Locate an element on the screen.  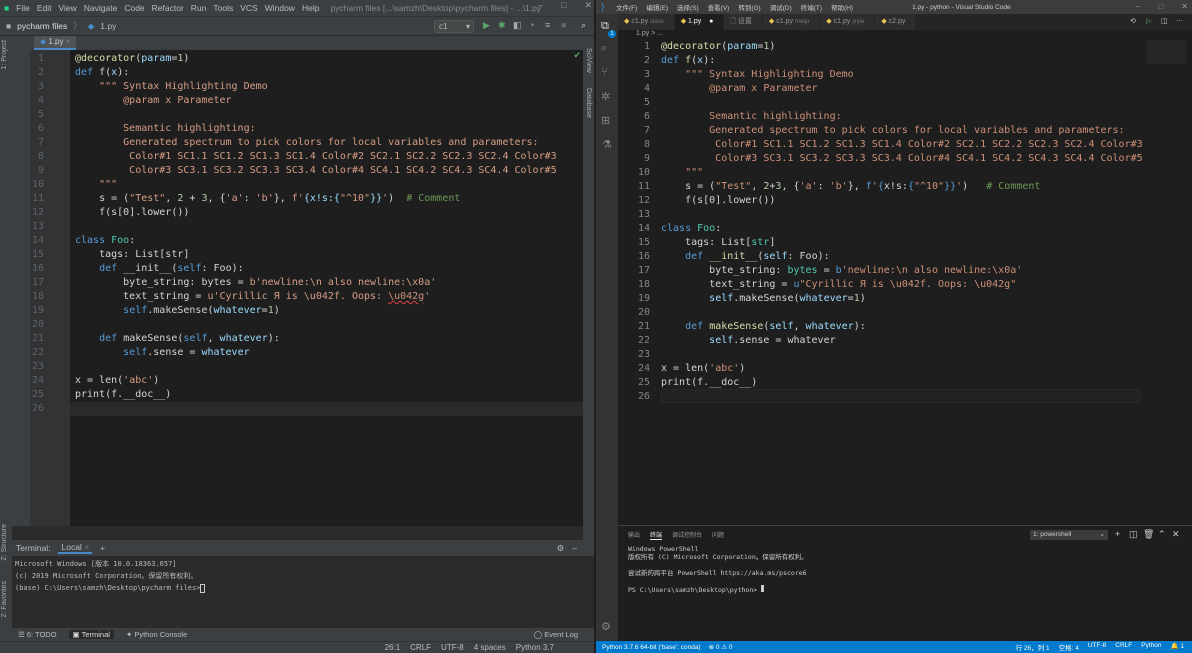
run-icon: ▶ is located at coordinates (487, 25).